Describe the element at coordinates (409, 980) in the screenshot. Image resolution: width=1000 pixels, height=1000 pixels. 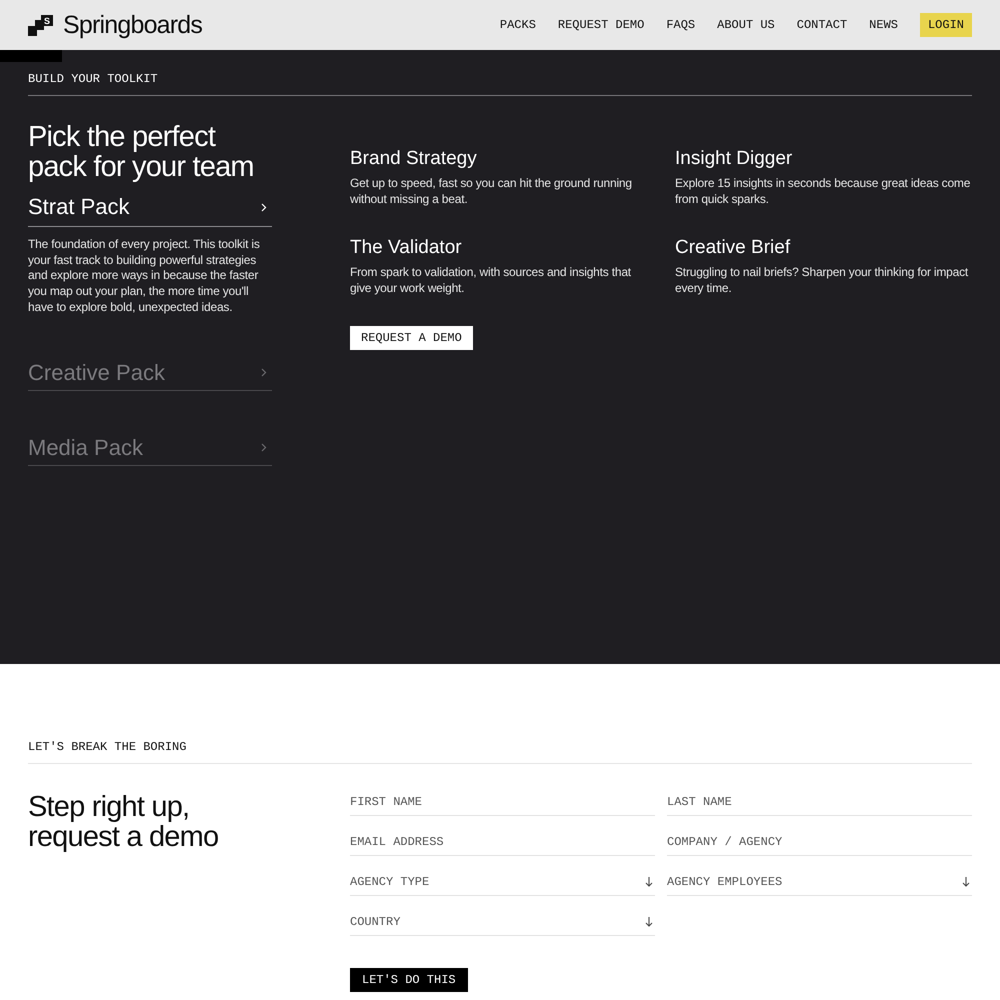
I see `submit-button: LET'S DO THIS` at that location.